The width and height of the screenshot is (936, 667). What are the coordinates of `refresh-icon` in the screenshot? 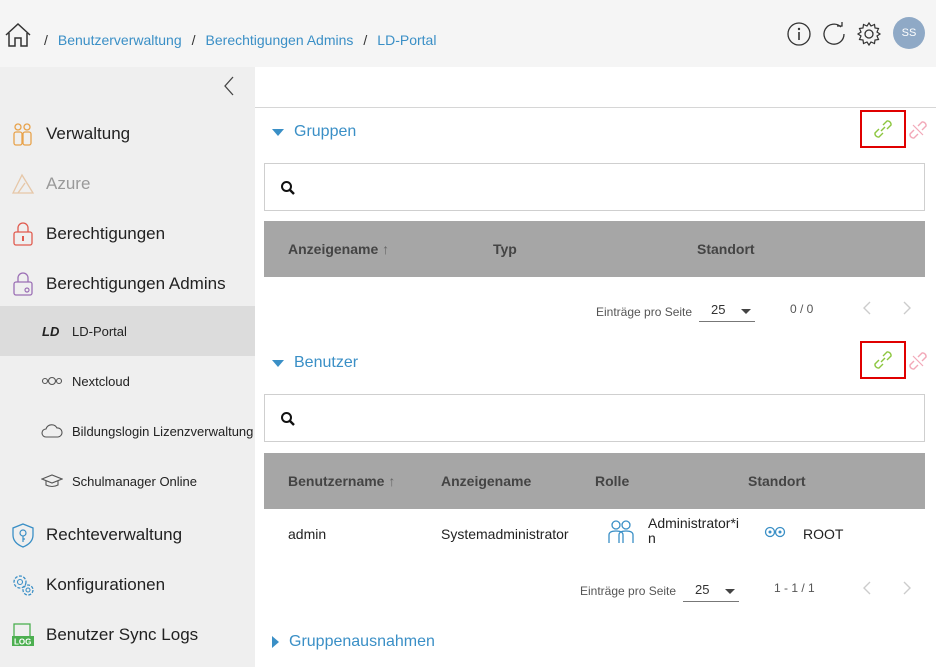 It's located at (834, 34).